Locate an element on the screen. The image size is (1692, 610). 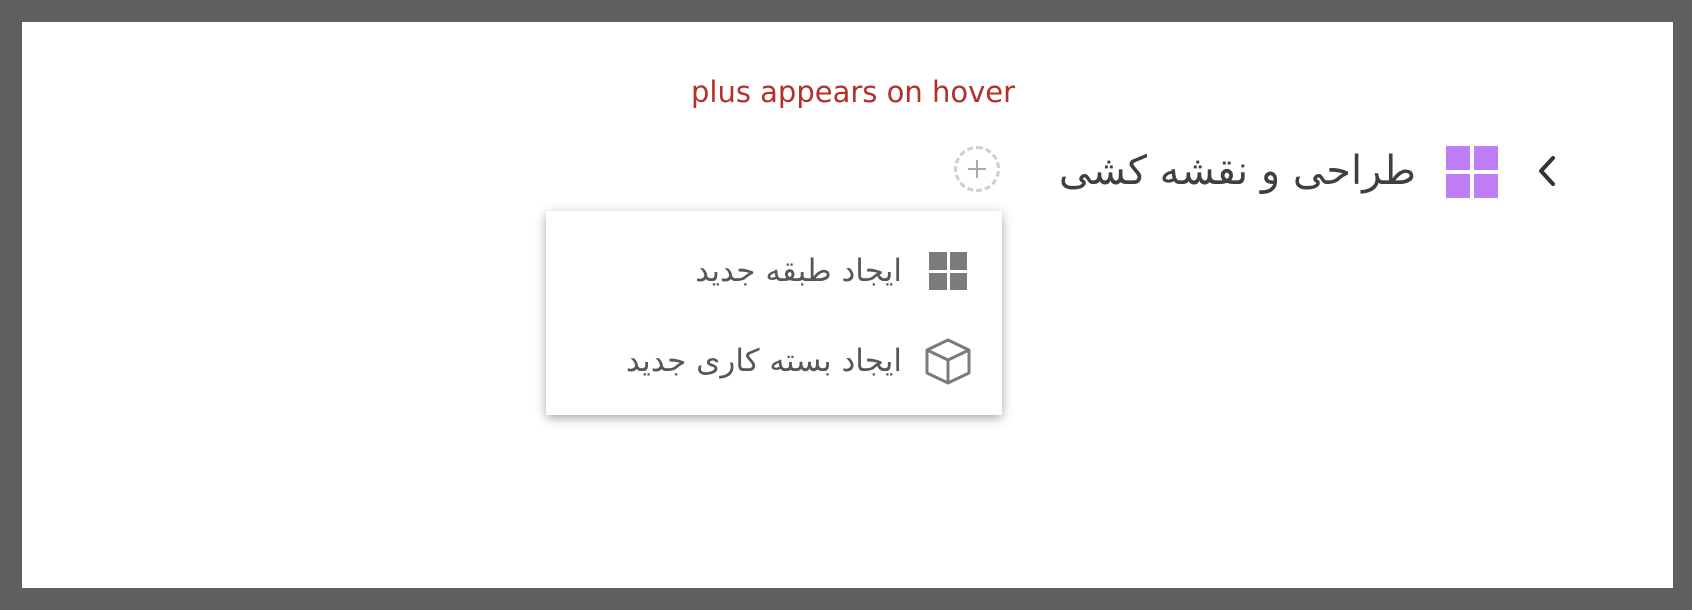
category-grid-icon is located at coordinates (1472, 172).